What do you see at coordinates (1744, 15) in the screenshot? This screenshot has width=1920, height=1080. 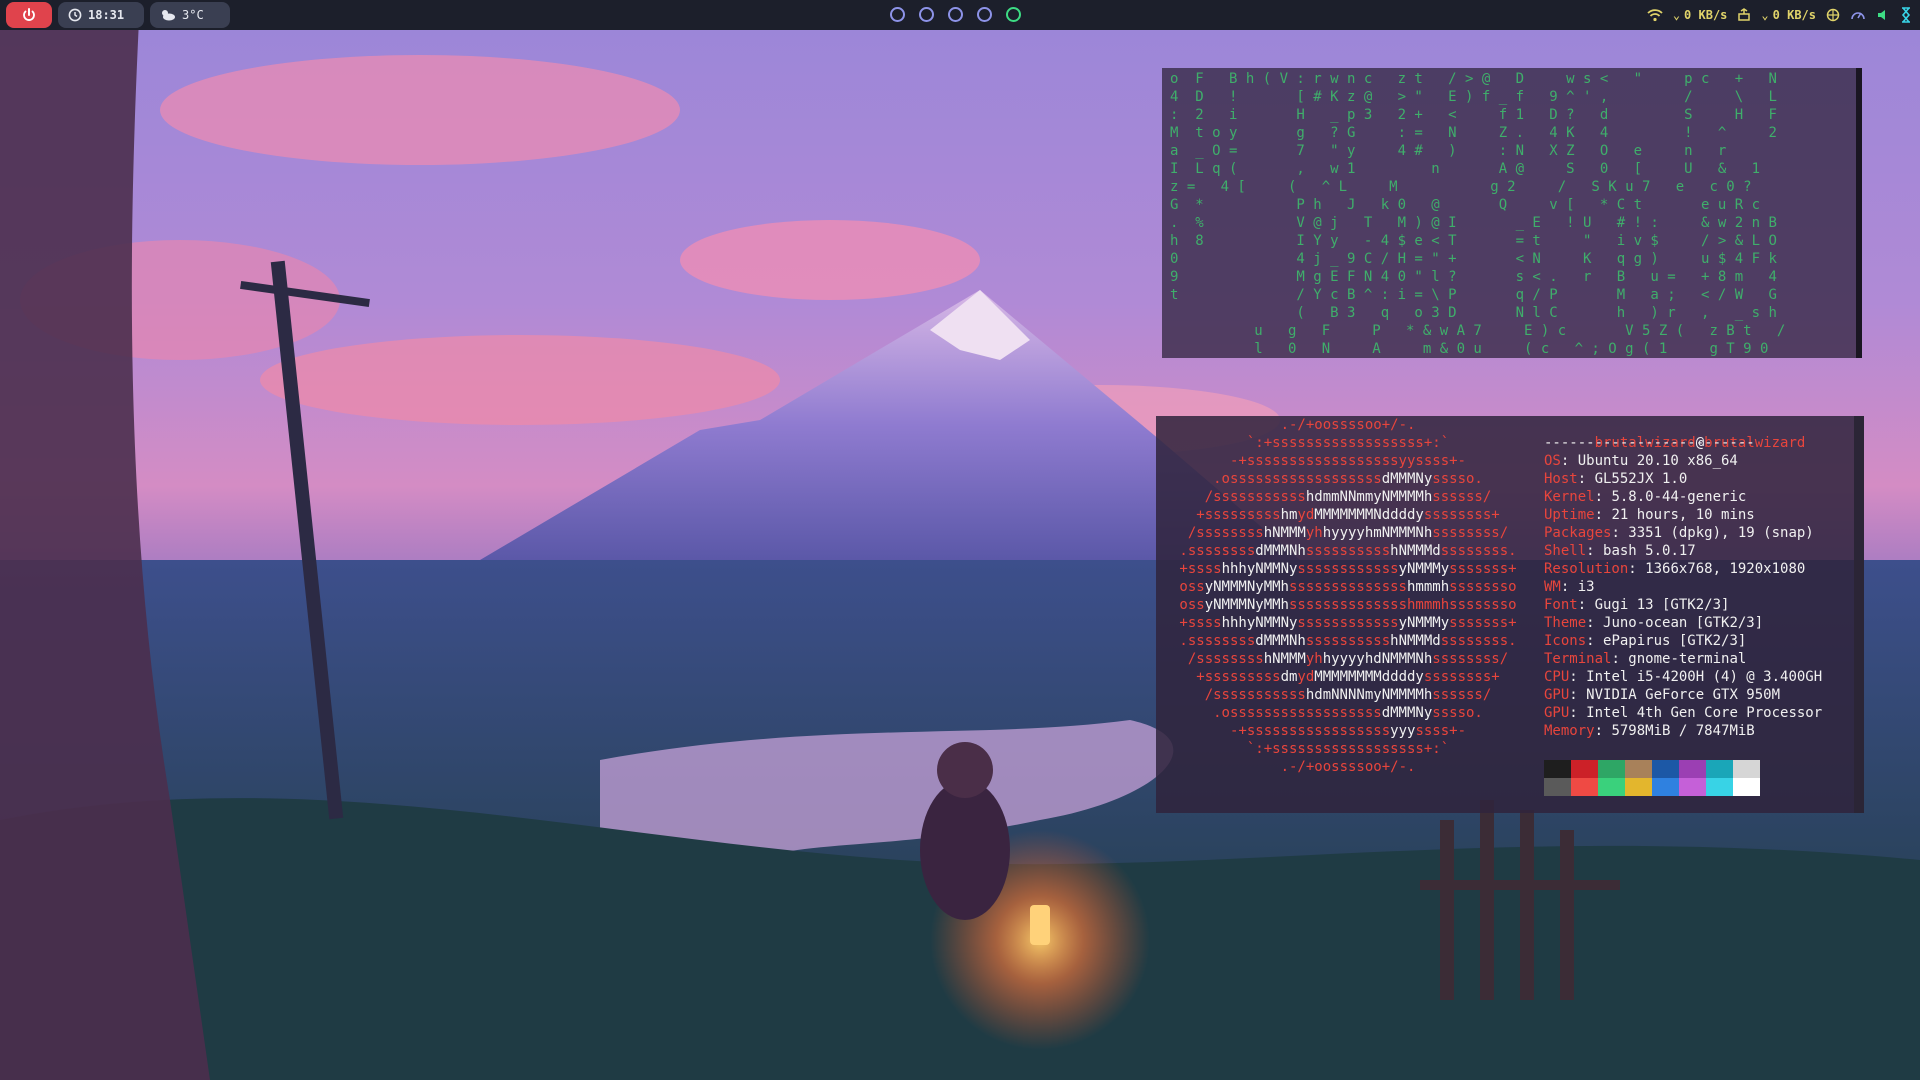 I see `ethernet-icon` at bounding box center [1744, 15].